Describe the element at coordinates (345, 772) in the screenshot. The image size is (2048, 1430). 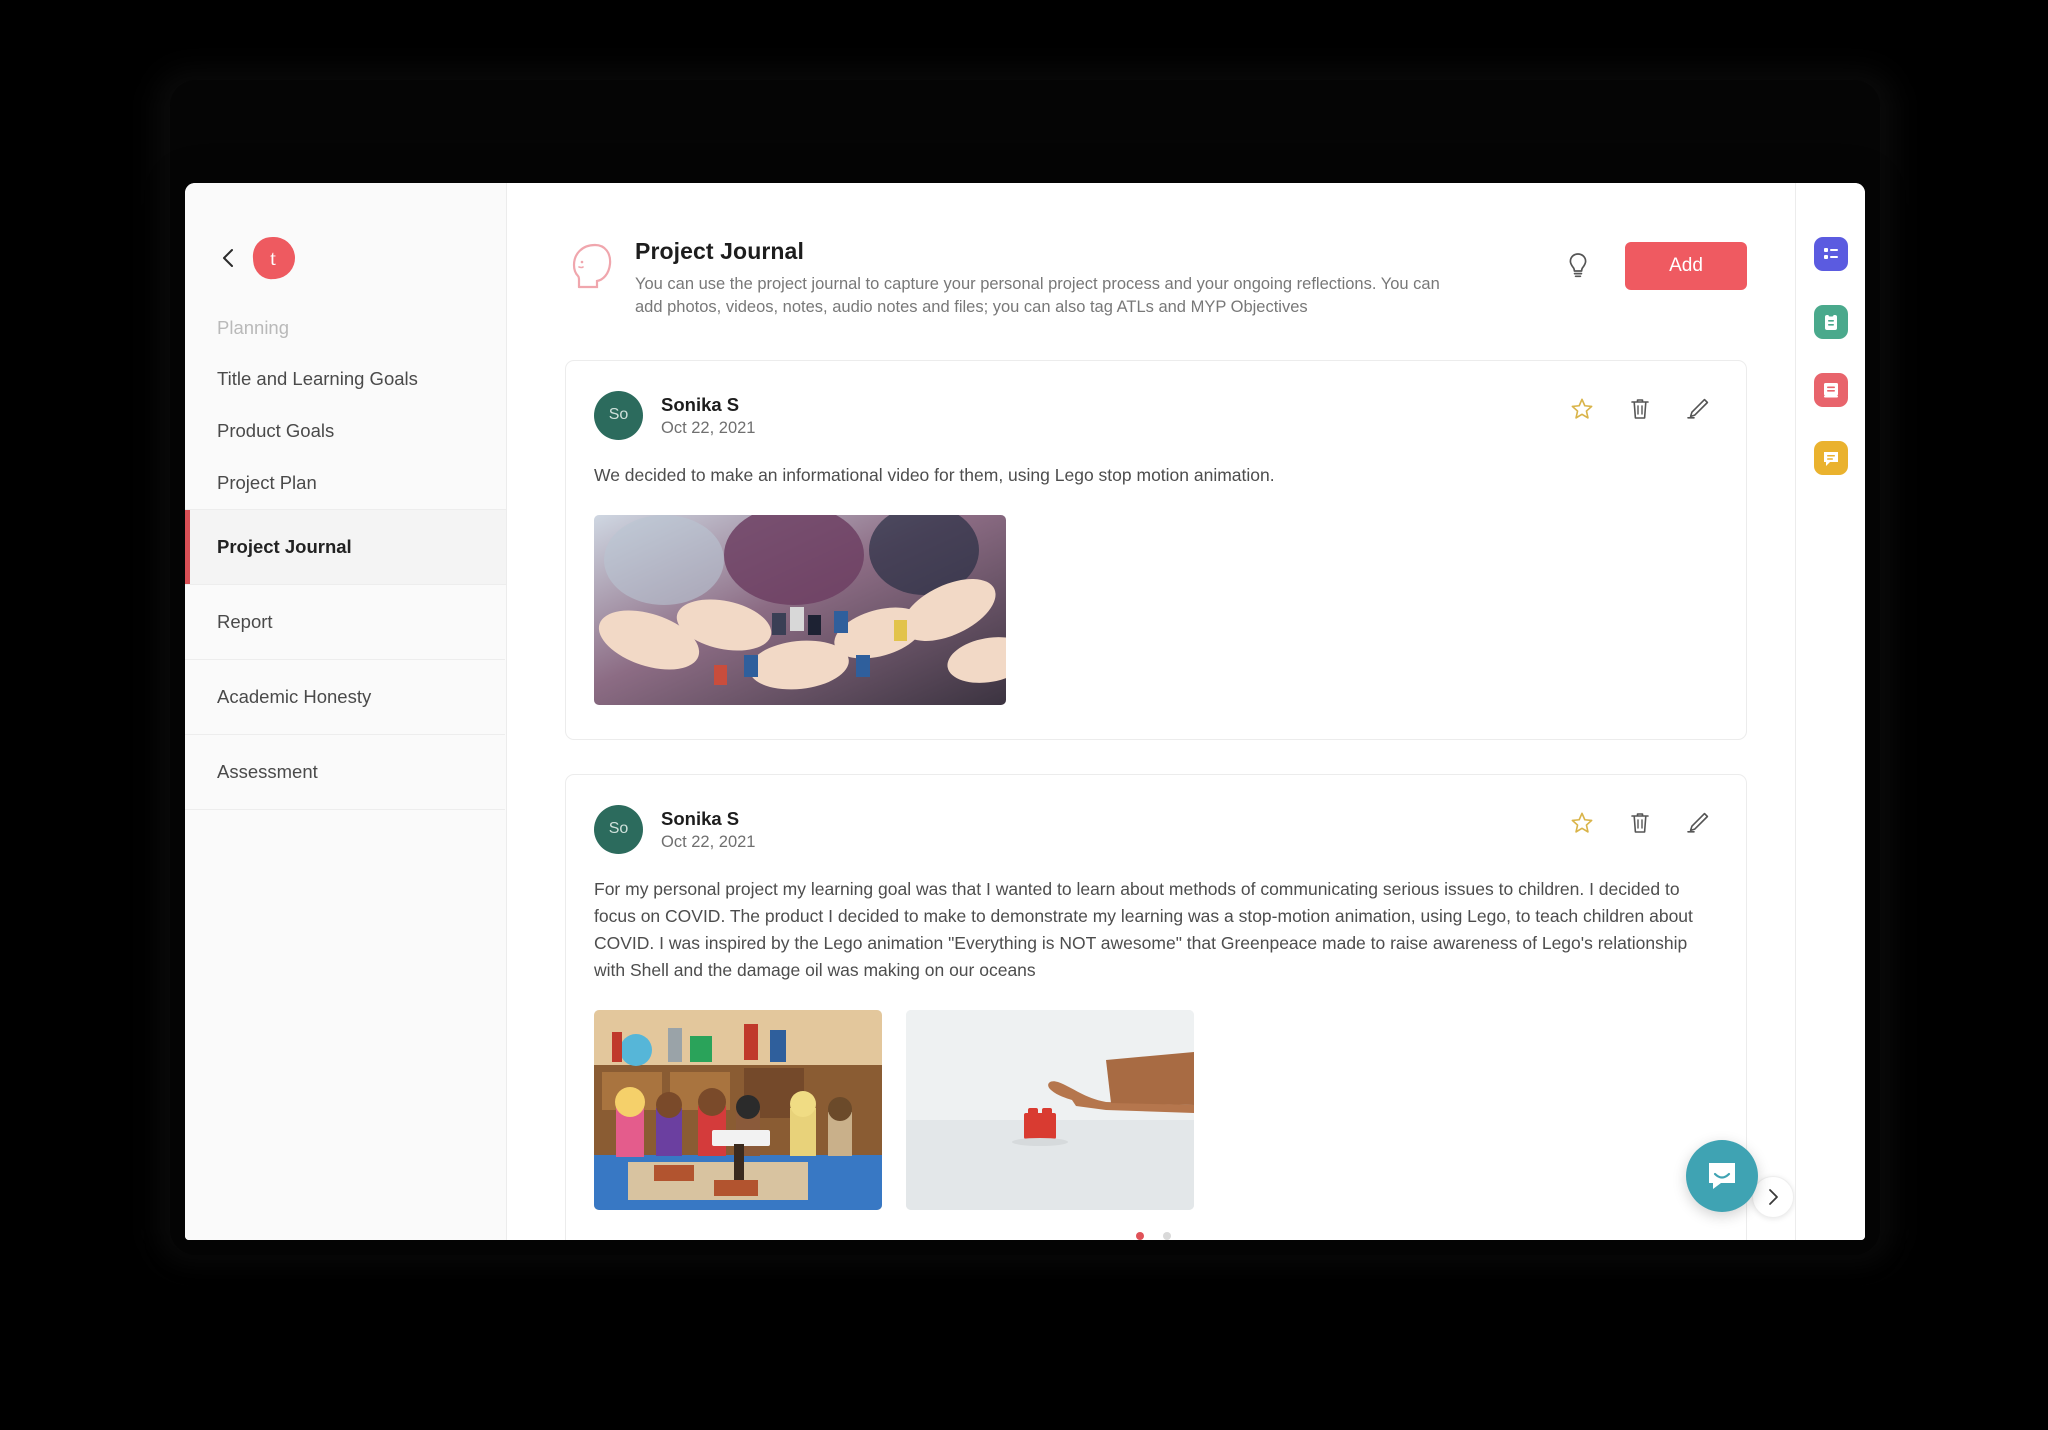
I see `sidebar-item-assessment: Assessment` at that location.